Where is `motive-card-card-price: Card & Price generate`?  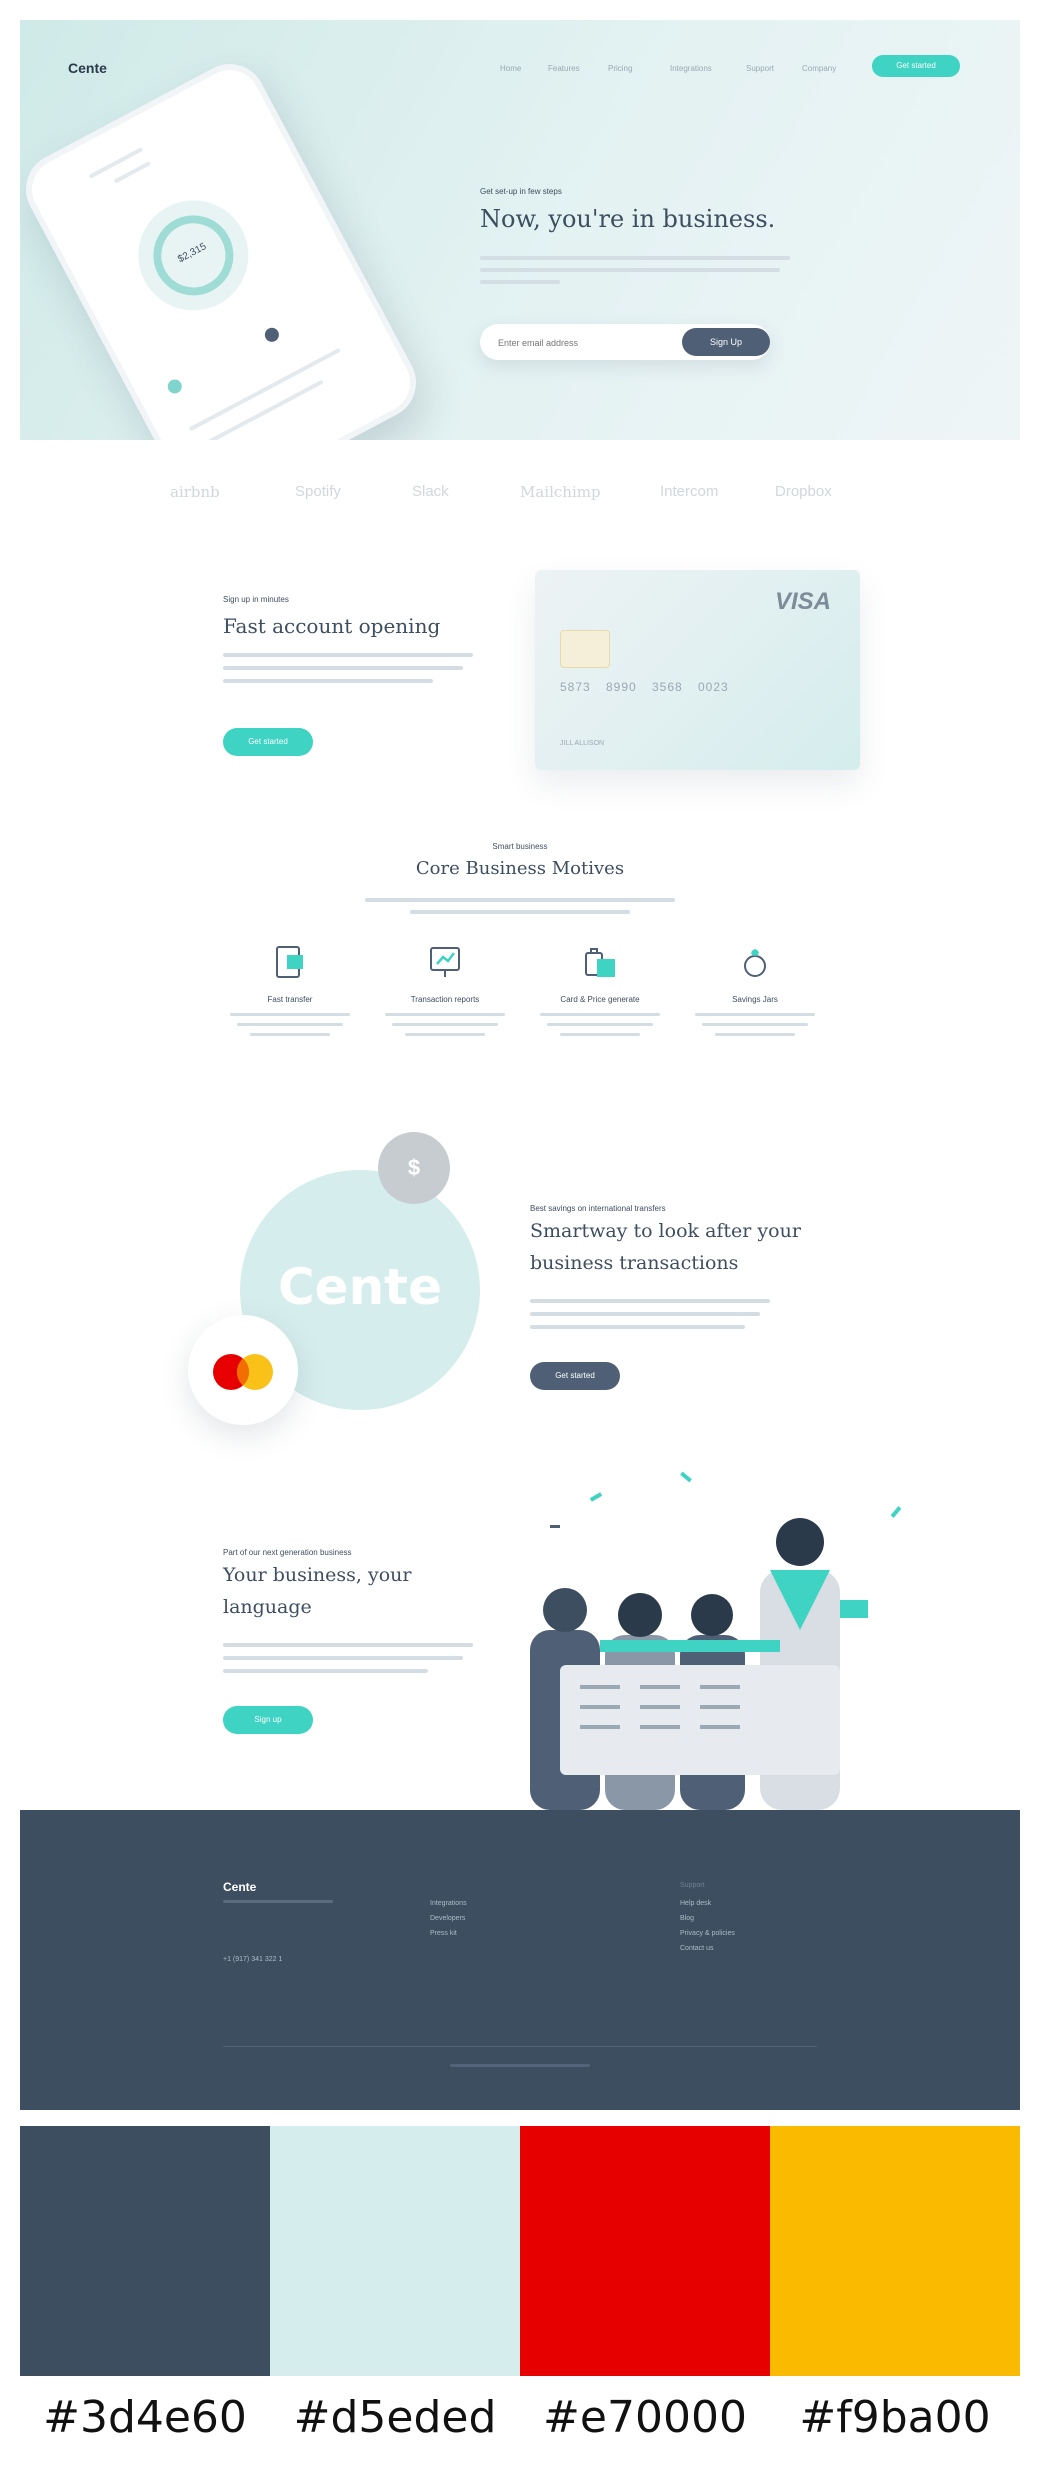
motive-card-card-price: Card & Price generate is located at coordinates (600, 1012).